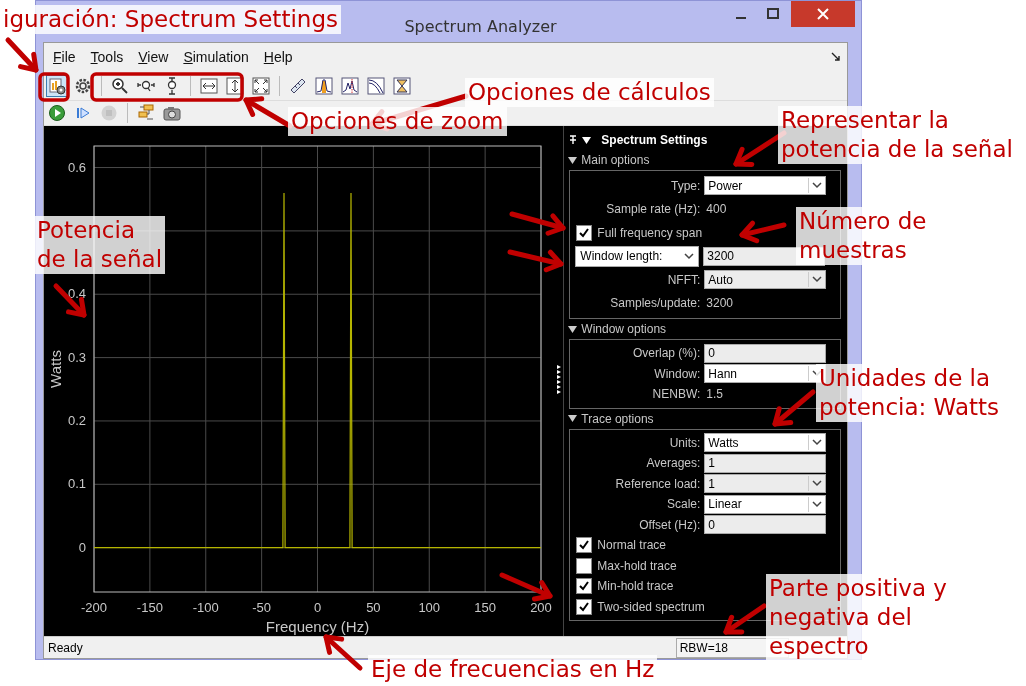 The image size is (1026, 686). I want to click on checkbox-label: Two-sided spectrum, so click(651, 606).